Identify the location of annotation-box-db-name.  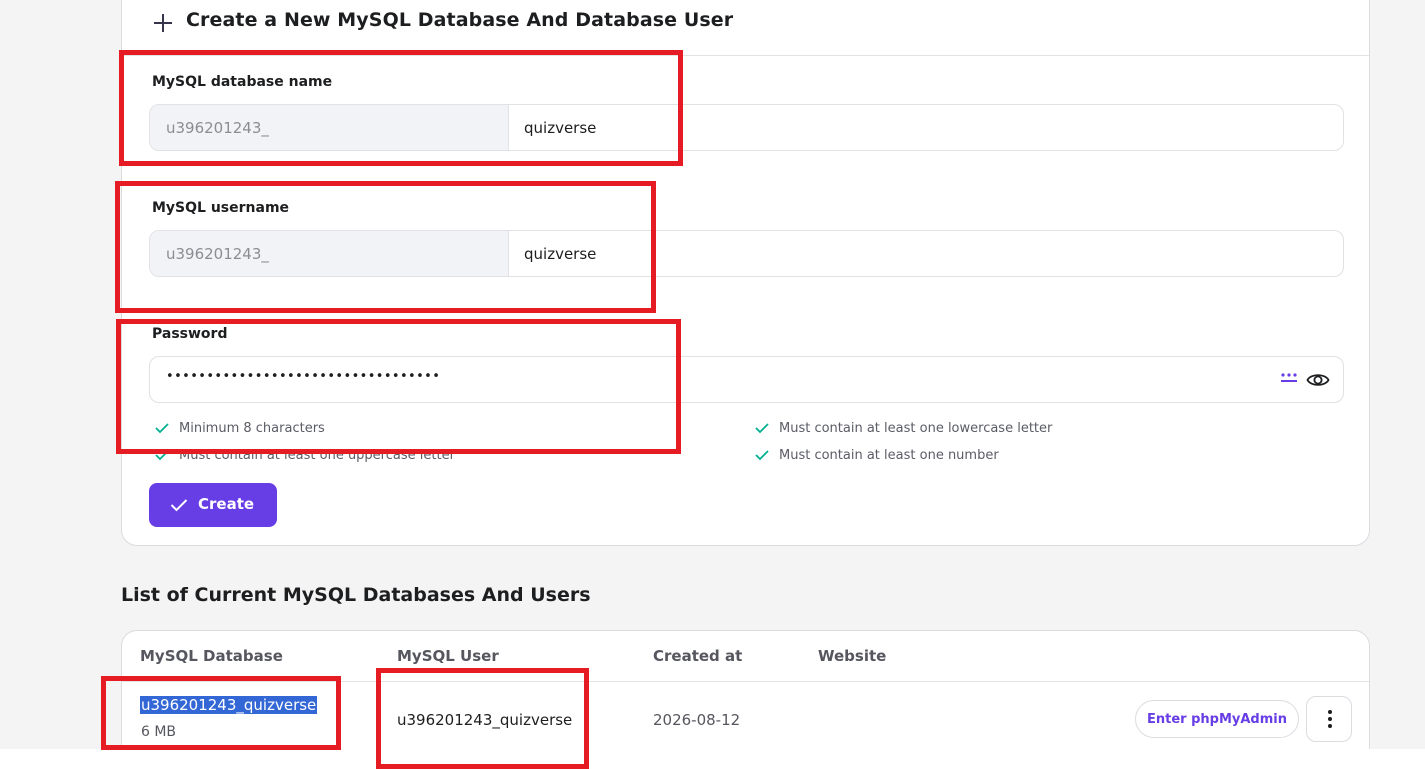
(401, 108).